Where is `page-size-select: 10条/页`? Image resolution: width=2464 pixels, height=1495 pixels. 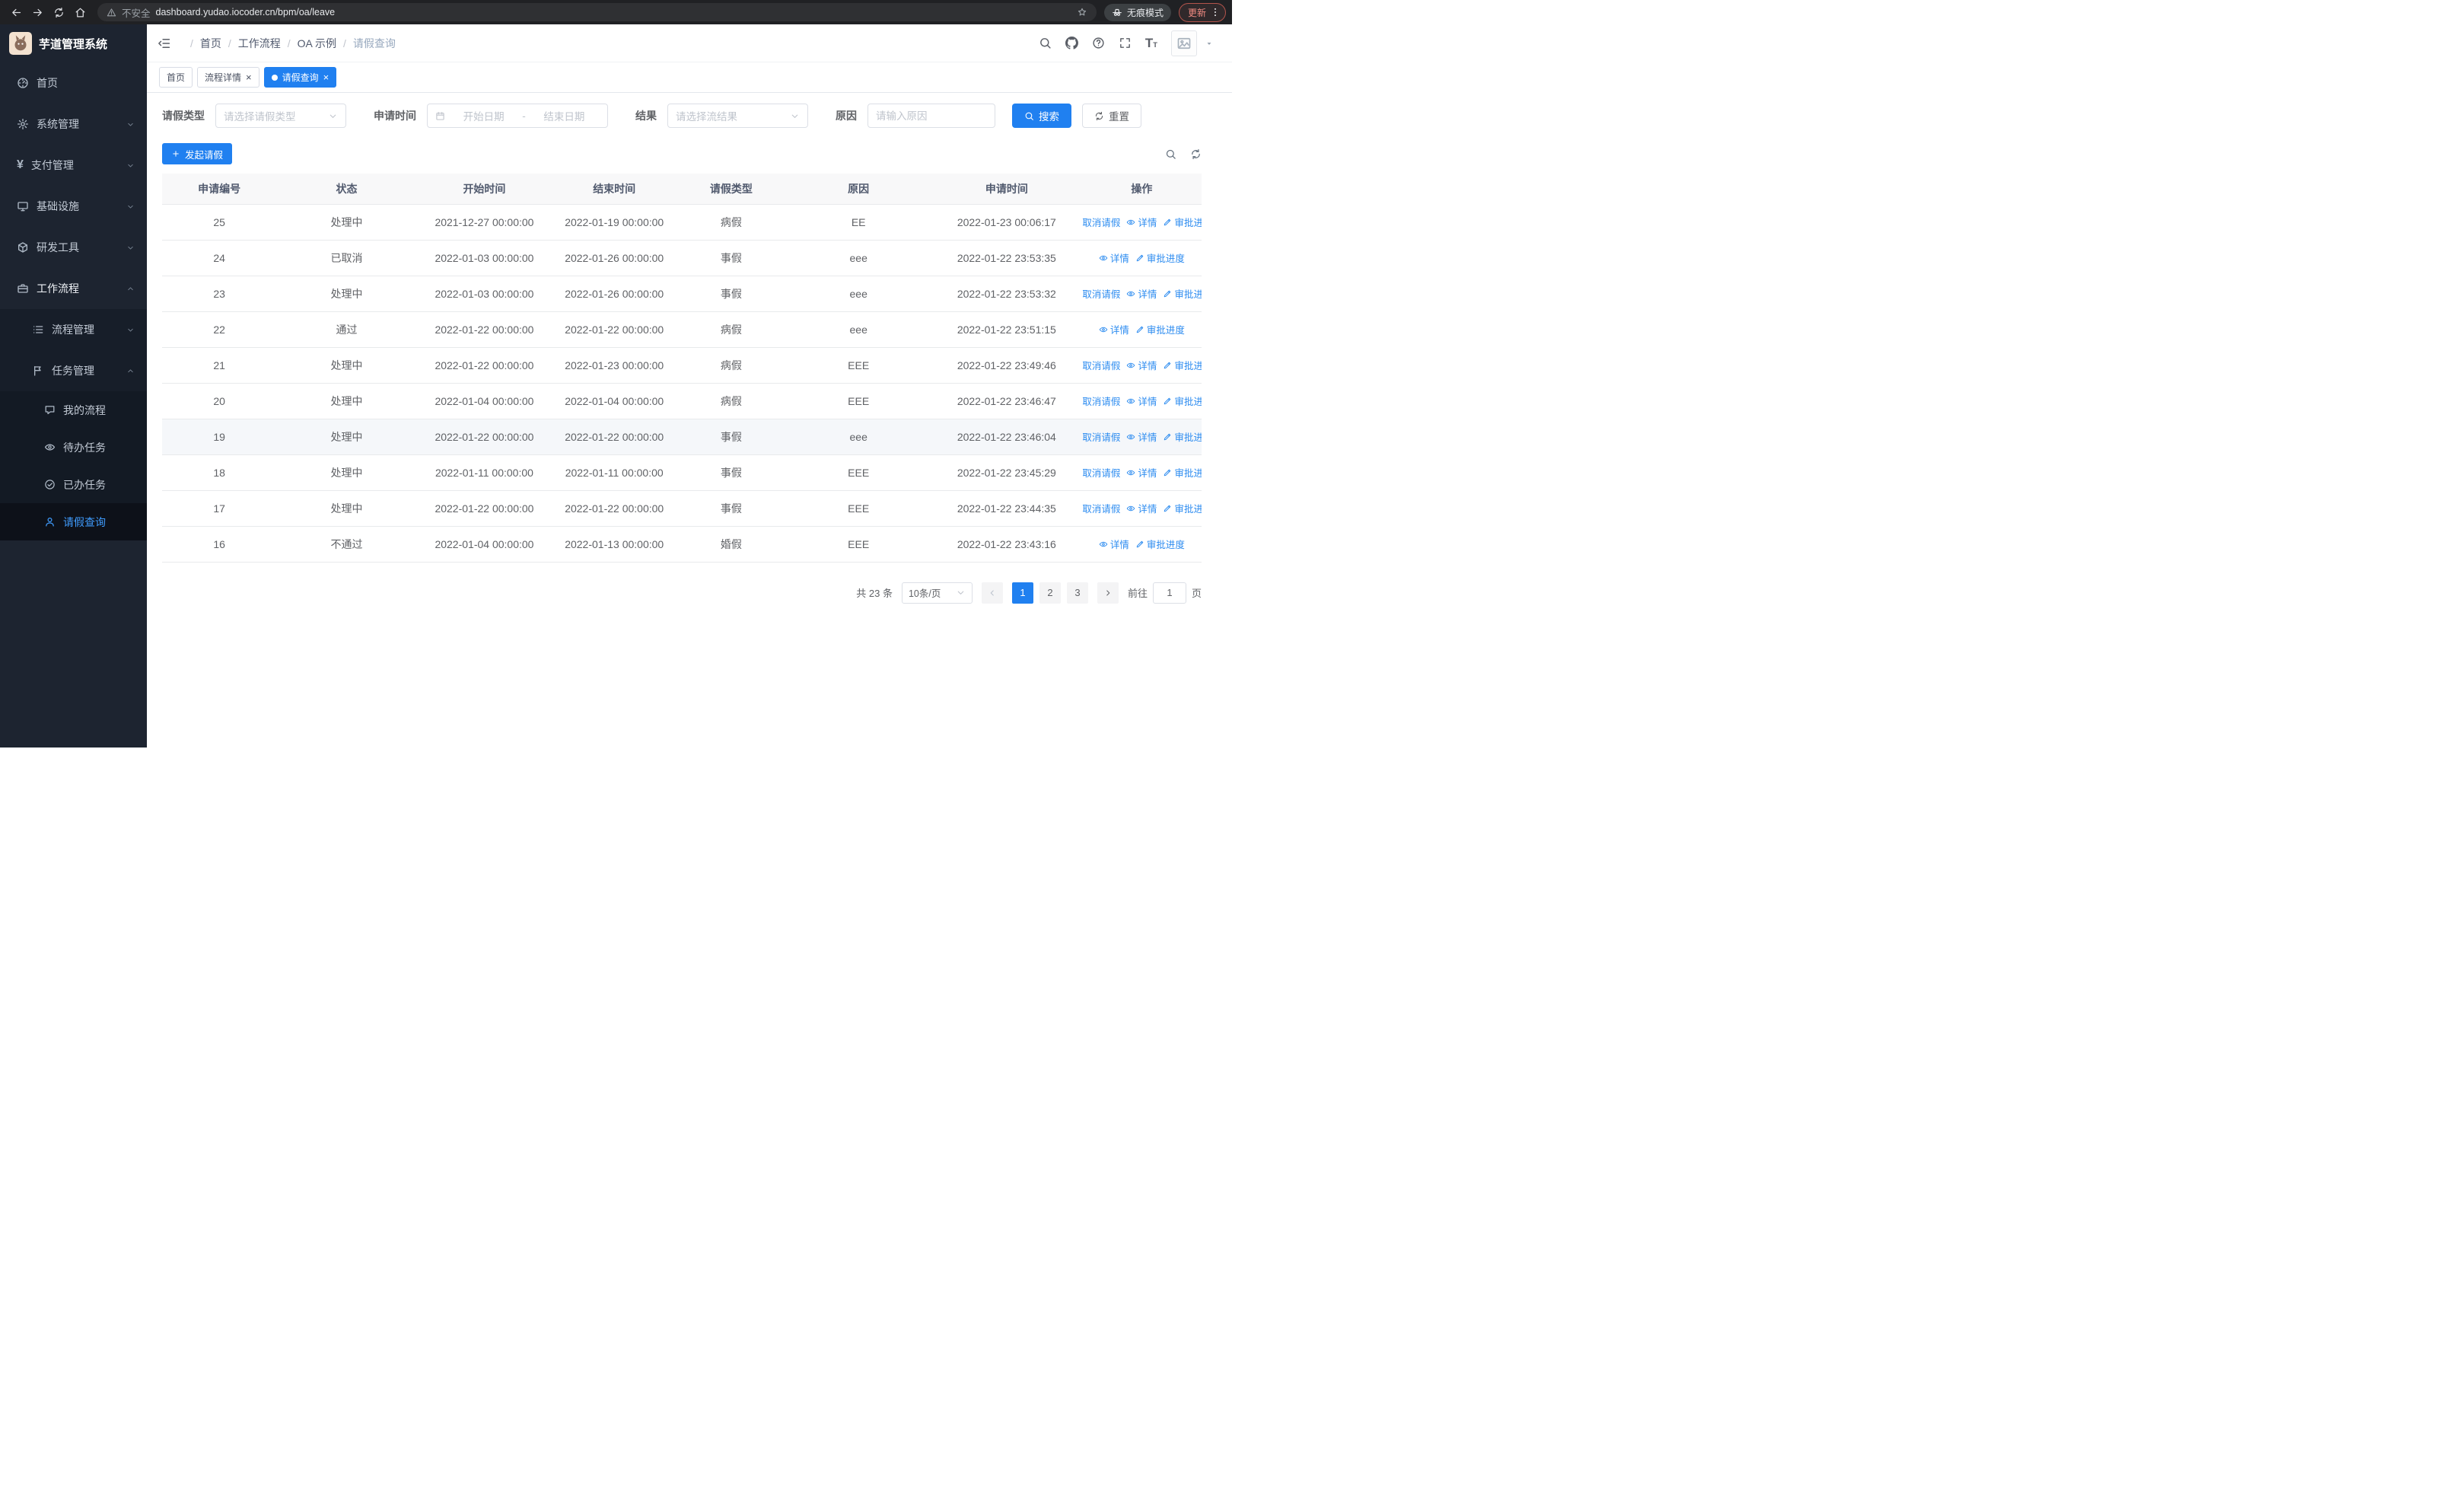
page-size-select: 10条/页 is located at coordinates (937, 593).